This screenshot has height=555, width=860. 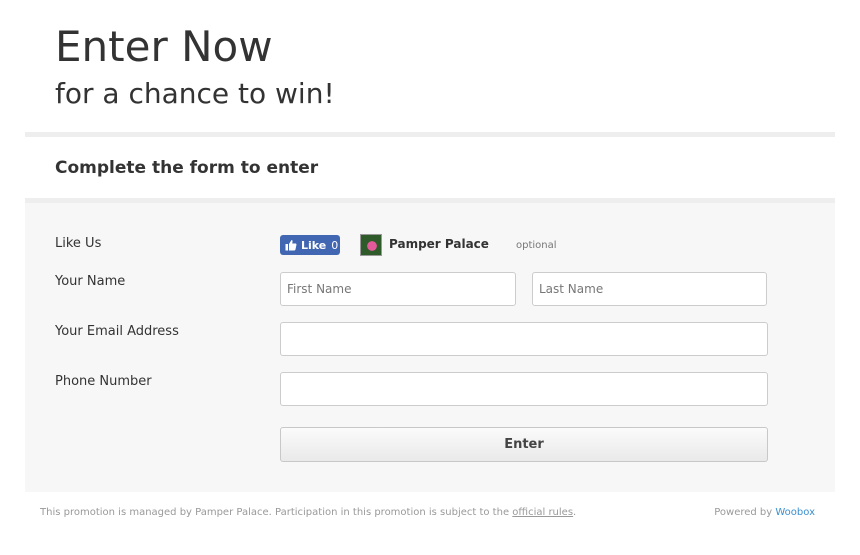 I want to click on page-avatar, so click(x=371, y=245).